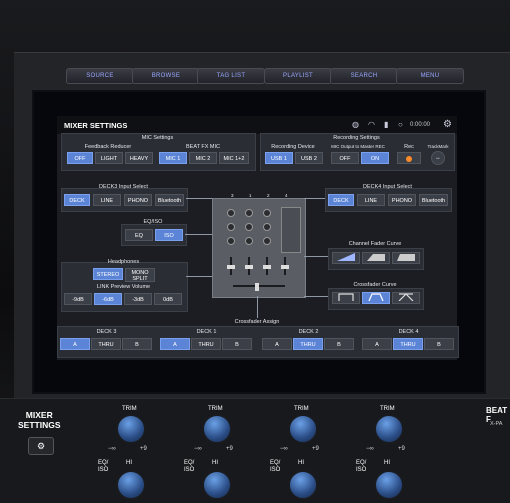 The image size is (510, 503). I want to click on link-minus9-button: -9dB, so click(78, 299).